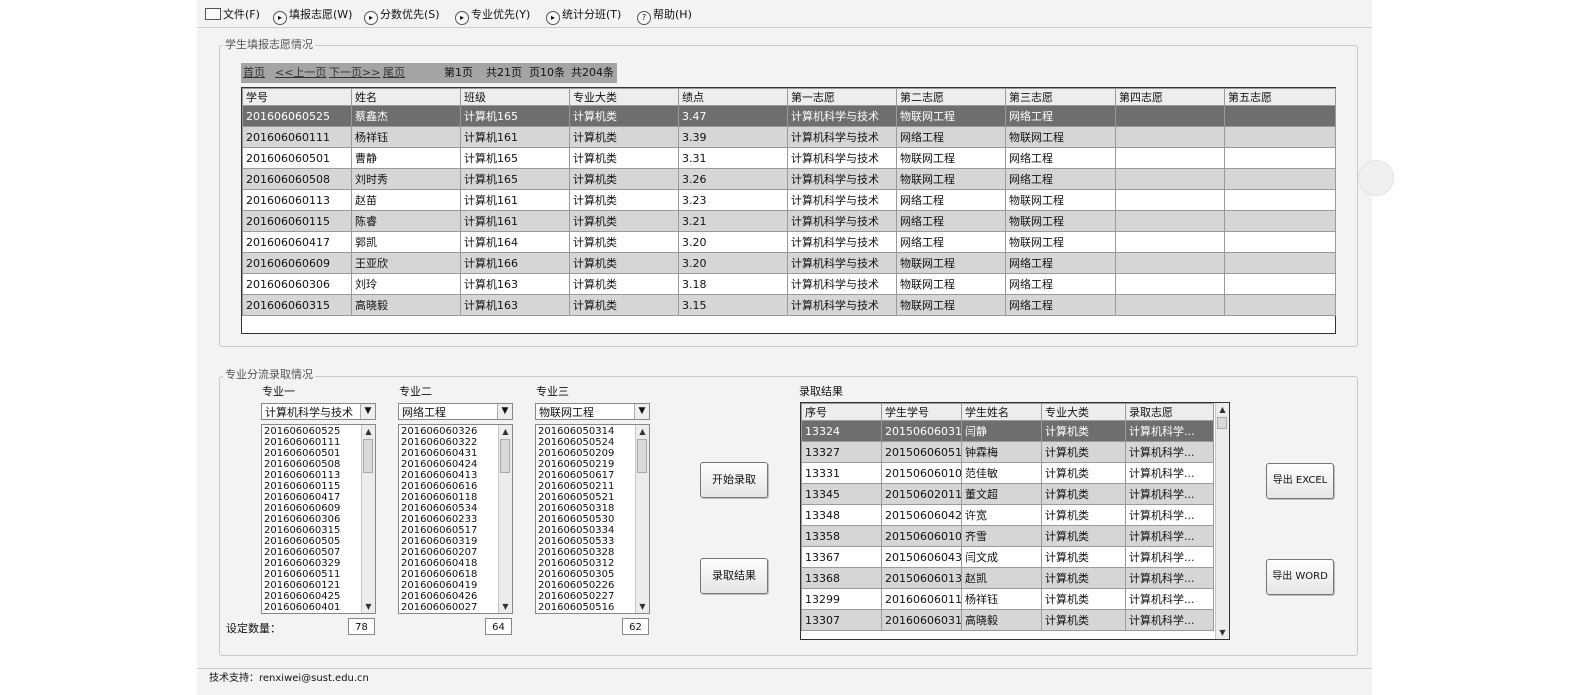 The image size is (1575, 695). What do you see at coordinates (302, 519) in the screenshot?
I see `list-item: 201606060306` at bounding box center [302, 519].